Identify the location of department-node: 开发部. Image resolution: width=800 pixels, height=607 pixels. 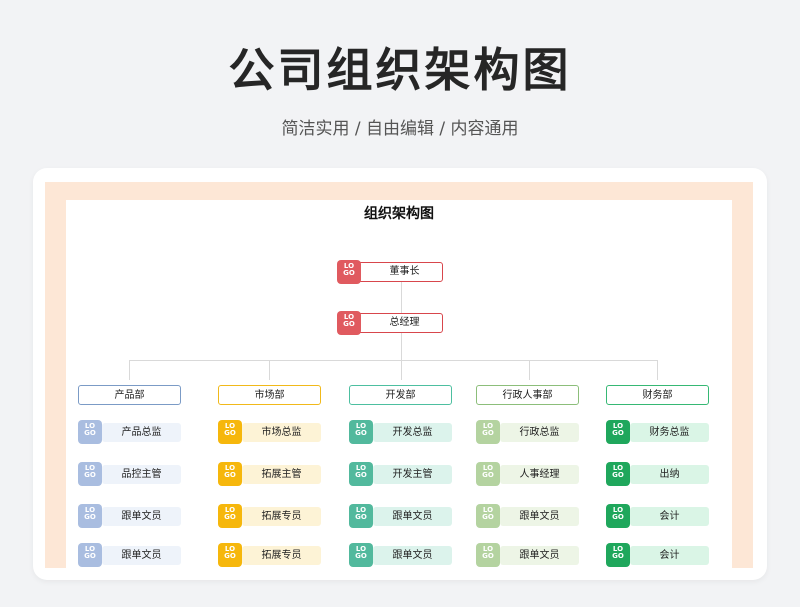
(400, 395).